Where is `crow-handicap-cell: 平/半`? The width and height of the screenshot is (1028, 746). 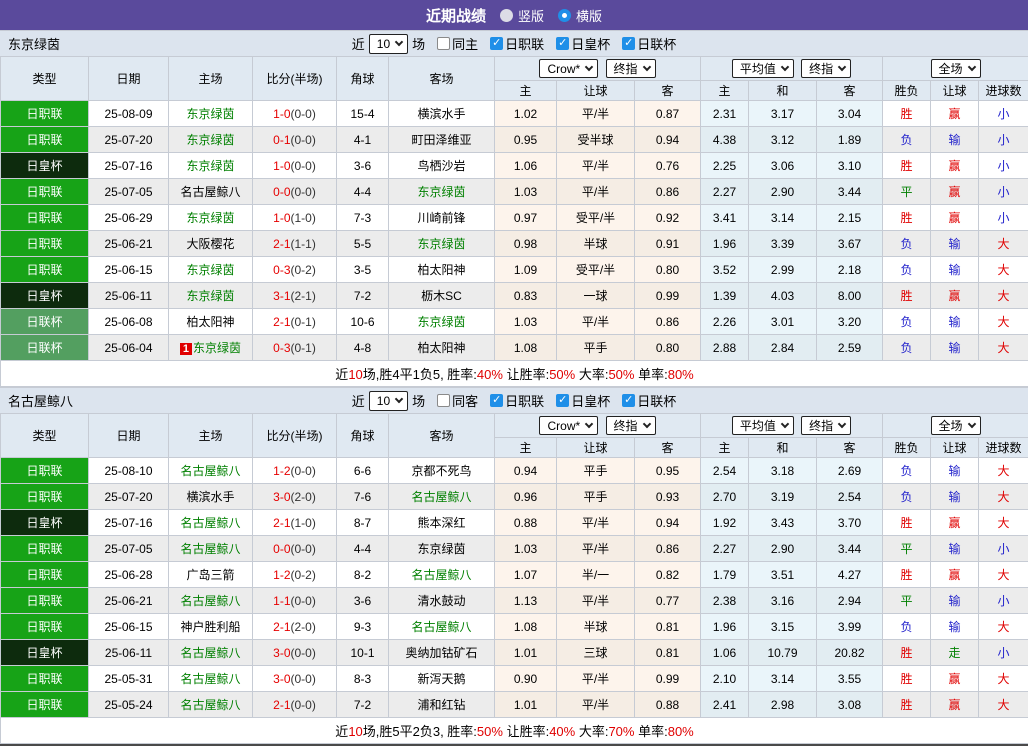 crow-handicap-cell: 平/半 is located at coordinates (596, 114).